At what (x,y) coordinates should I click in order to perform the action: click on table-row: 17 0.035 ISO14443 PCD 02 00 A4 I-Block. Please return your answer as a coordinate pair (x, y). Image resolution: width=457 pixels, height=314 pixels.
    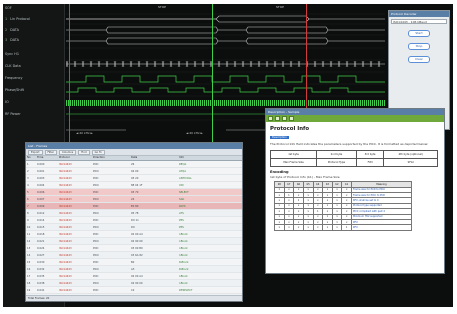
    Looking at the image, I should click on (134, 276).